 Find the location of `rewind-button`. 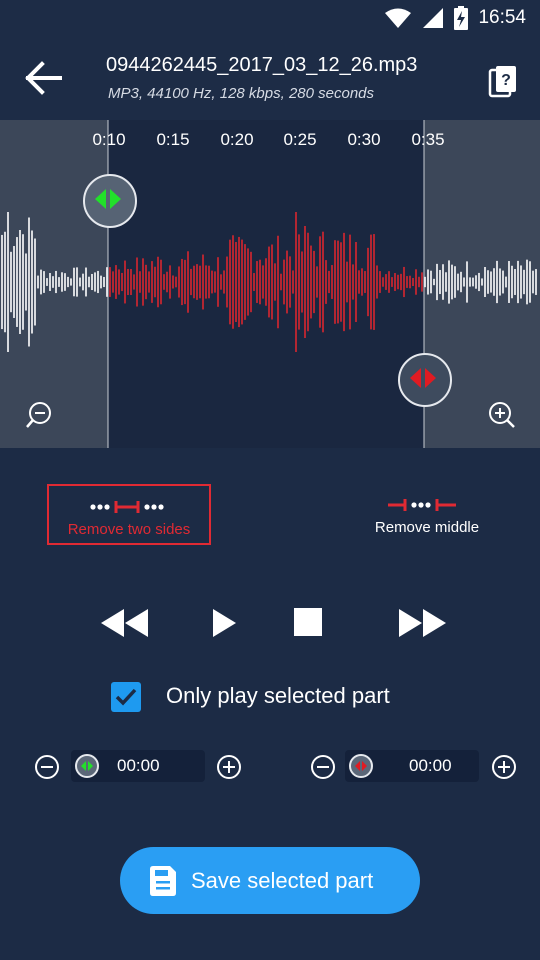

rewind-button is located at coordinates (125, 623).